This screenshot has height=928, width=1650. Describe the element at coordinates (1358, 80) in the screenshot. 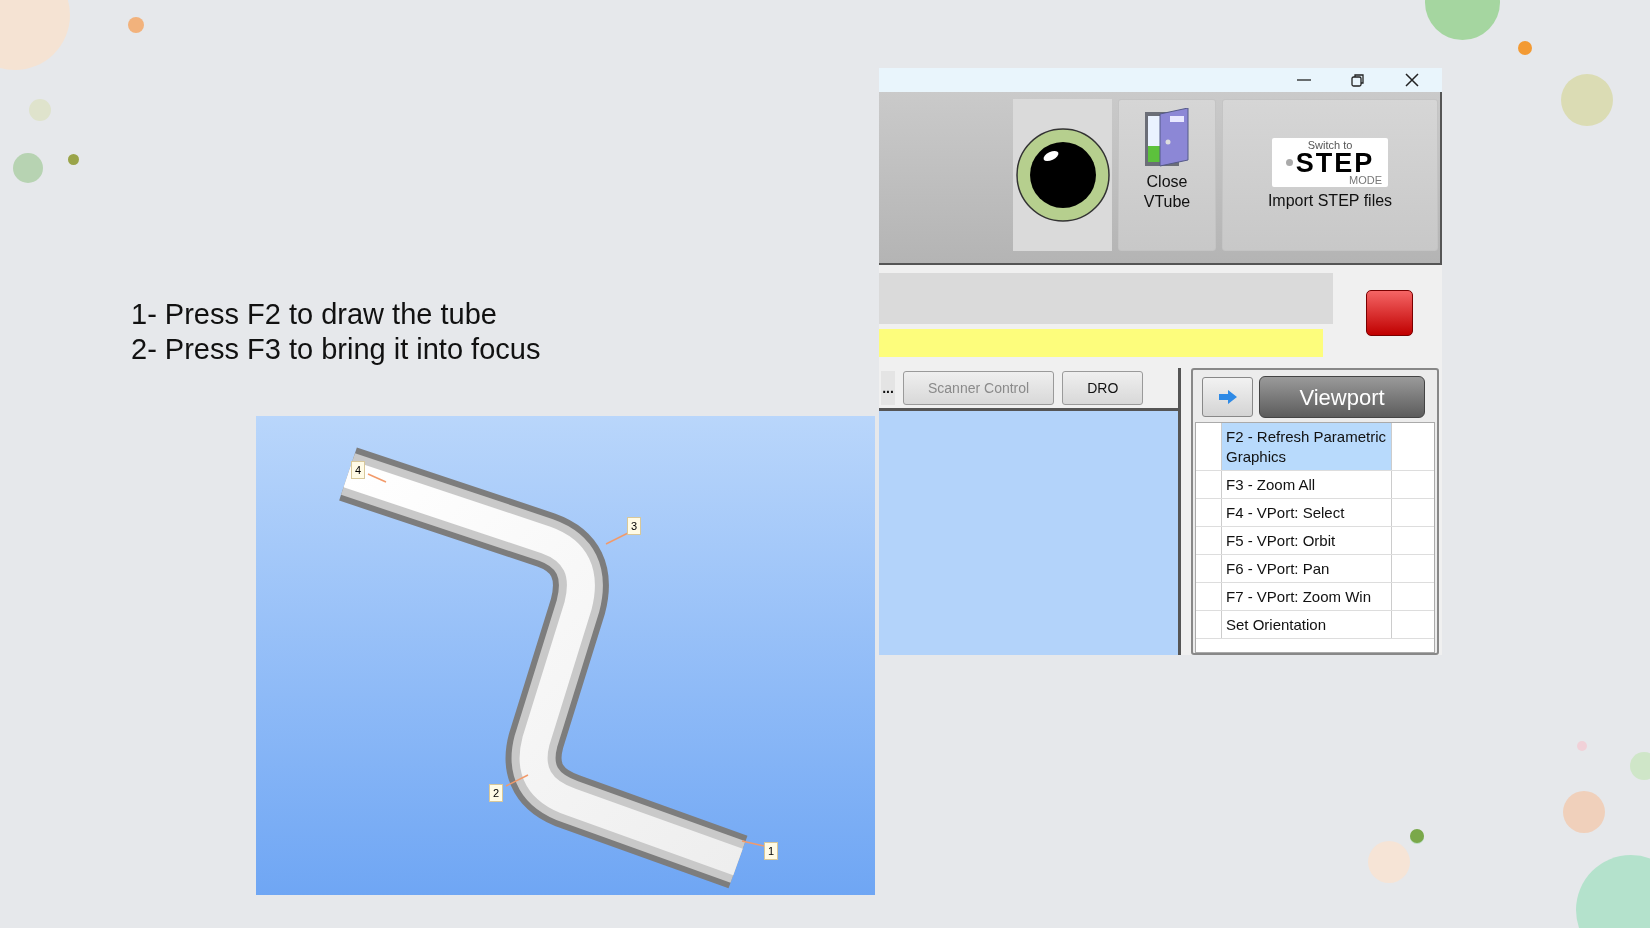

I see `restore-icon` at that location.